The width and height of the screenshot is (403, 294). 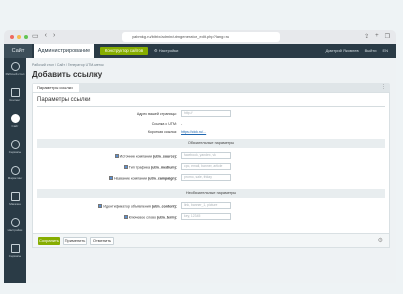 What do you see at coordinates (15, 92) in the screenshot?
I see `content-icon` at bounding box center [15, 92].